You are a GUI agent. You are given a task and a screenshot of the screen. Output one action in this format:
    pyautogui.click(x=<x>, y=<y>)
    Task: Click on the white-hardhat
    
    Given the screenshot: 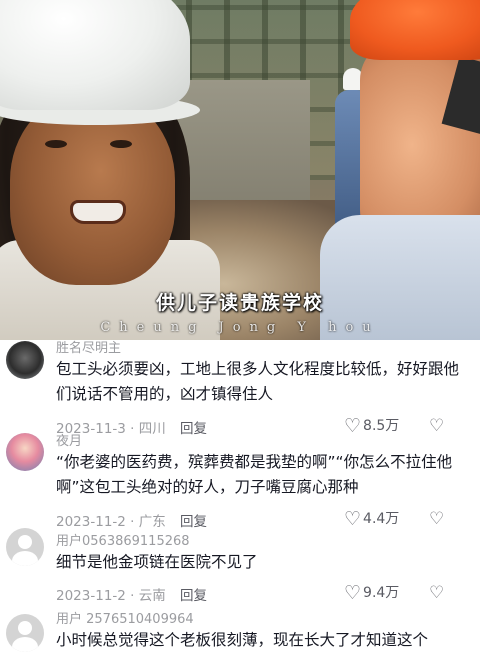 What is the action you would take?
    pyautogui.click(x=95, y=55)
    